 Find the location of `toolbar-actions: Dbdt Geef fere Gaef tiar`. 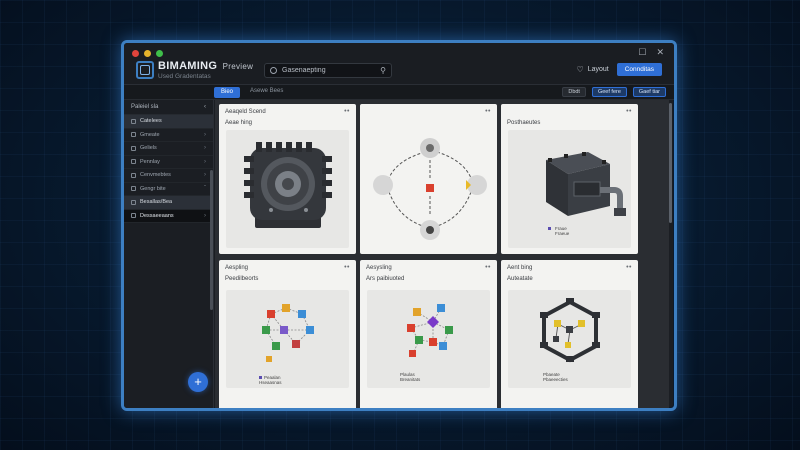

toolbar-actions: Dbdt Geef fere Gaef tiar is located at coordinates (614, 92).